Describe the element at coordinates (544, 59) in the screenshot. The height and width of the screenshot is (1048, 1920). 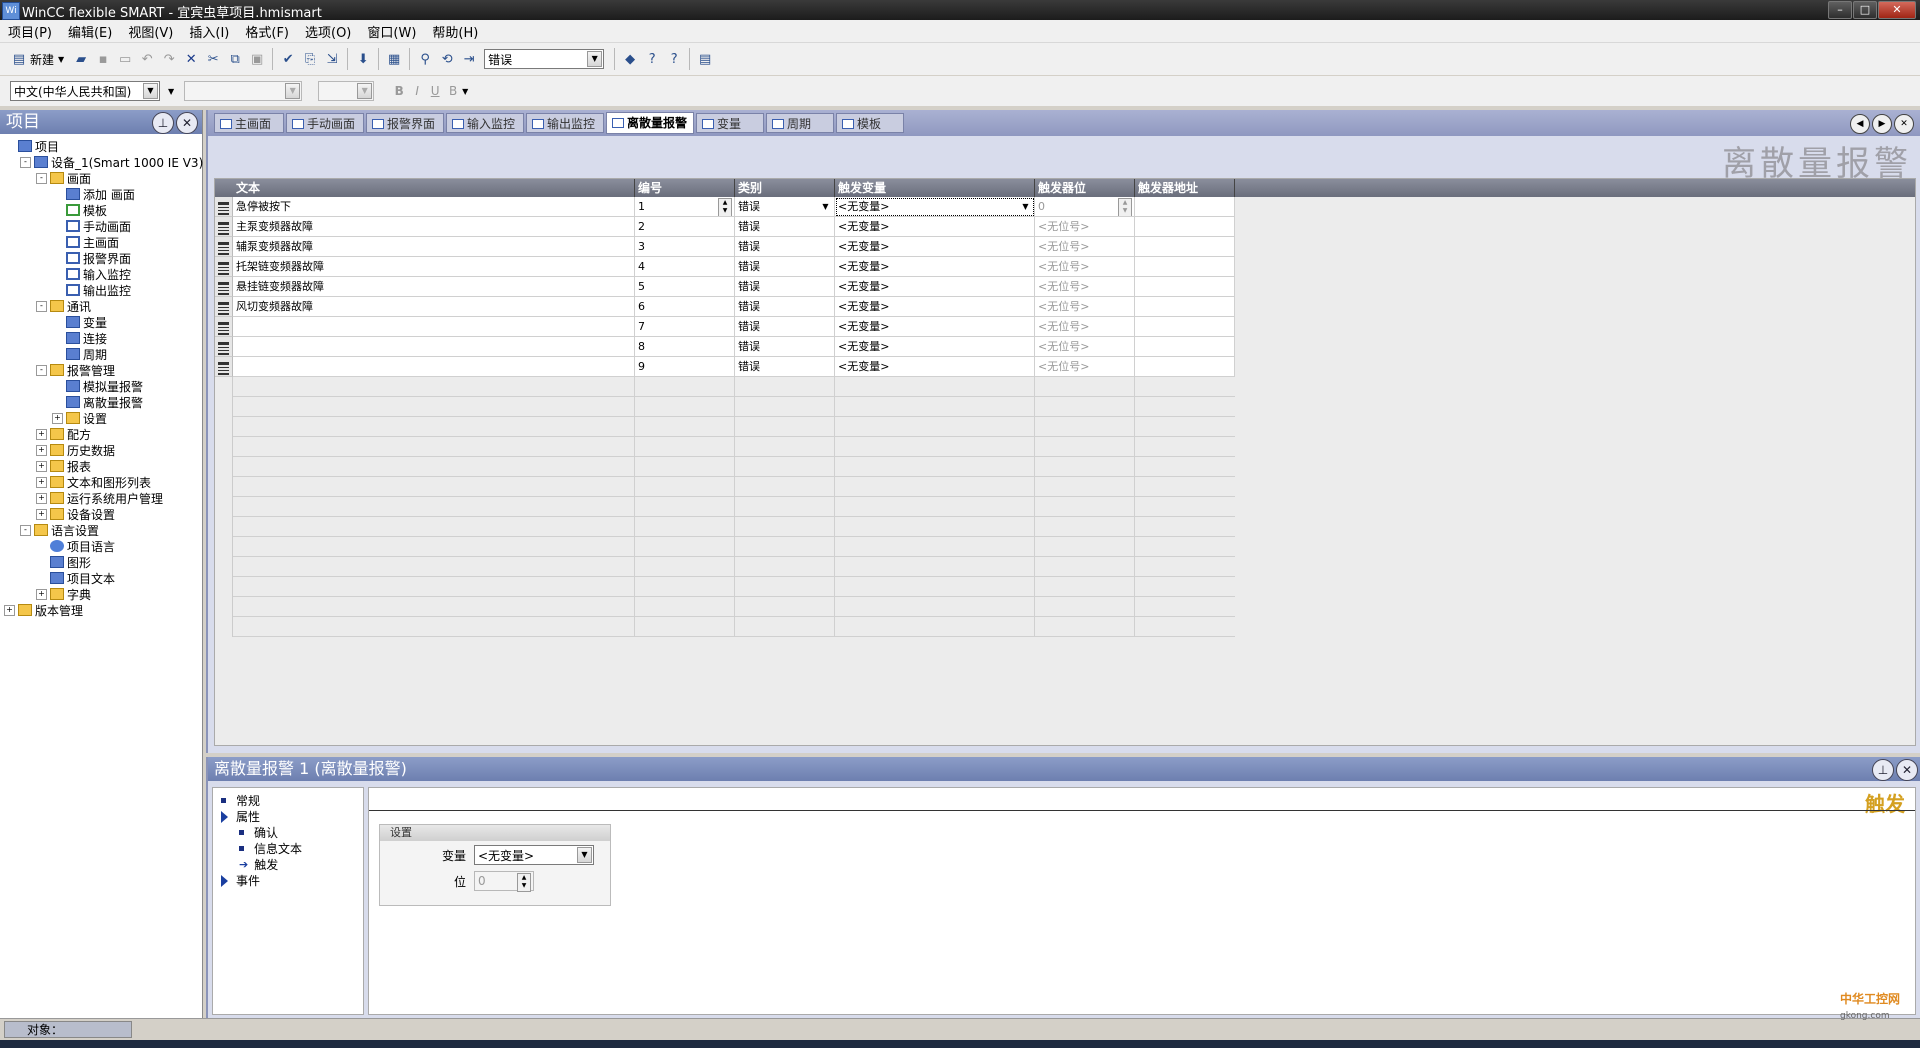
I see `category-combo: 错误 ▼` at that location.